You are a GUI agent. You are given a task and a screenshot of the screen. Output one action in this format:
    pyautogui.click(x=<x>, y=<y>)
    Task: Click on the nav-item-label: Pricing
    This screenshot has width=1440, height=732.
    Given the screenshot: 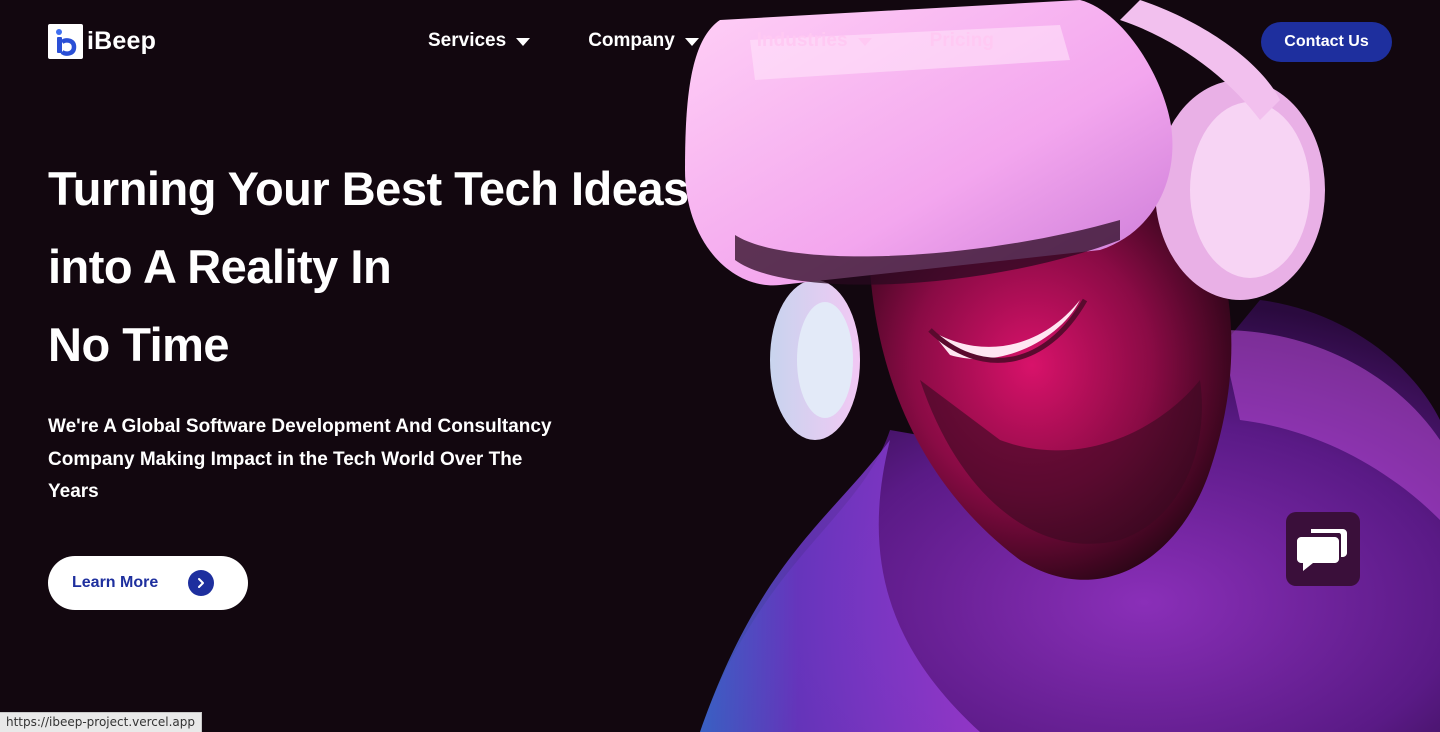 What is the action you would take?
    pyautogui.click(x=961, y=40)
    